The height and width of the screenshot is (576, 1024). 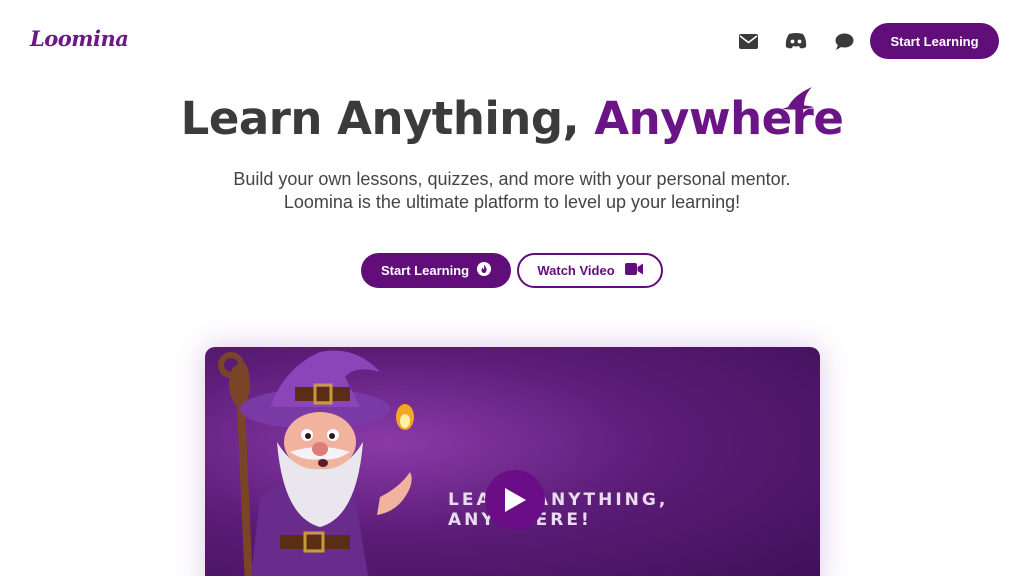 I want to click on page-title: Learn Anything, Anywhere, so click(x=512, y=118).